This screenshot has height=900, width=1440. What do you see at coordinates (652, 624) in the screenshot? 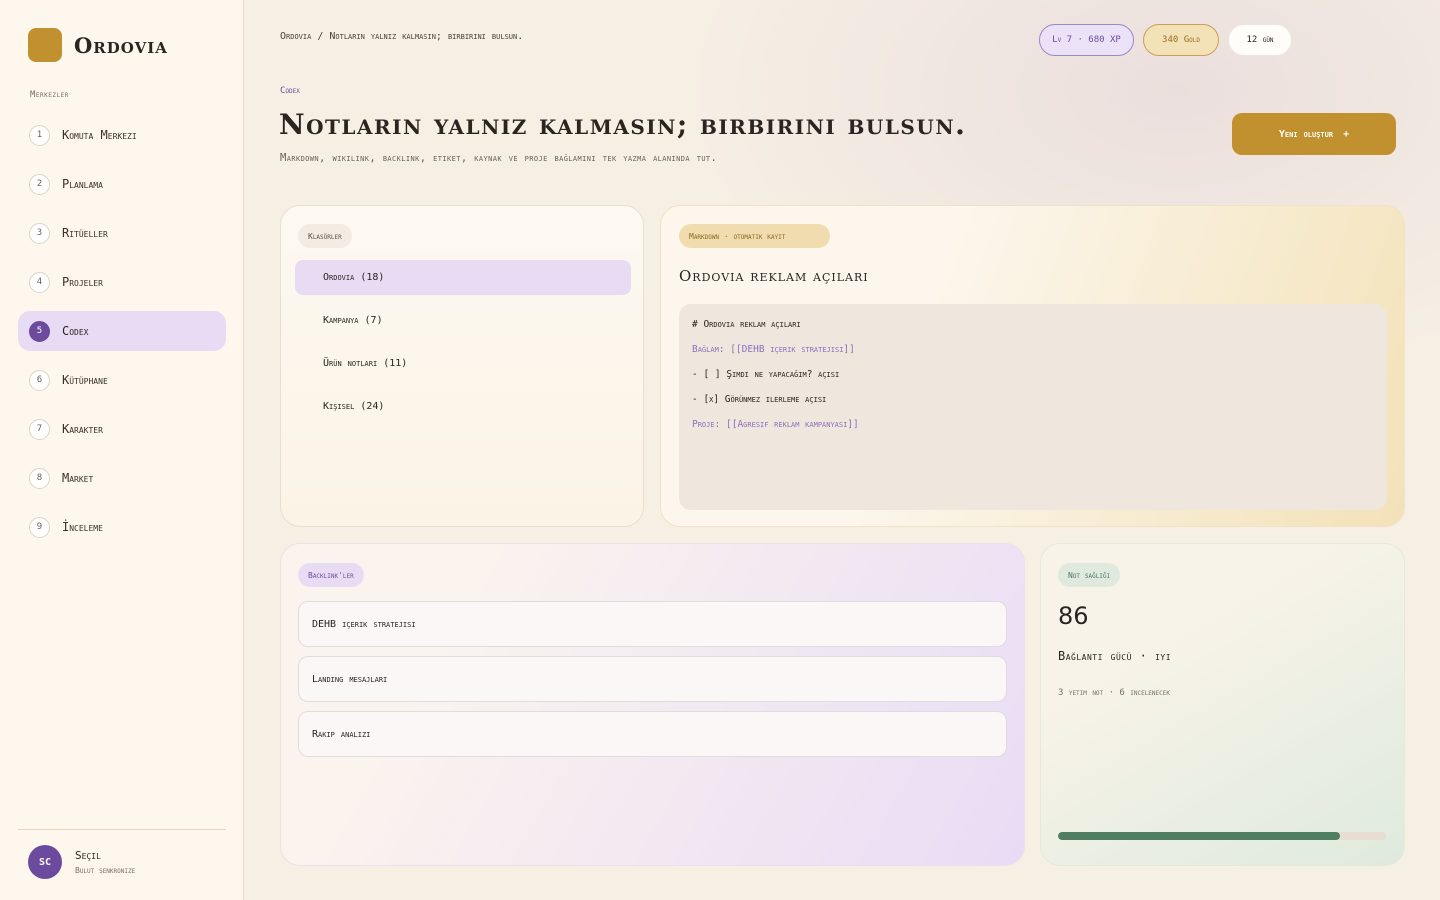
I see `backlink-item: DEHB içerik stratejisi` at bounding box center [652, 624].